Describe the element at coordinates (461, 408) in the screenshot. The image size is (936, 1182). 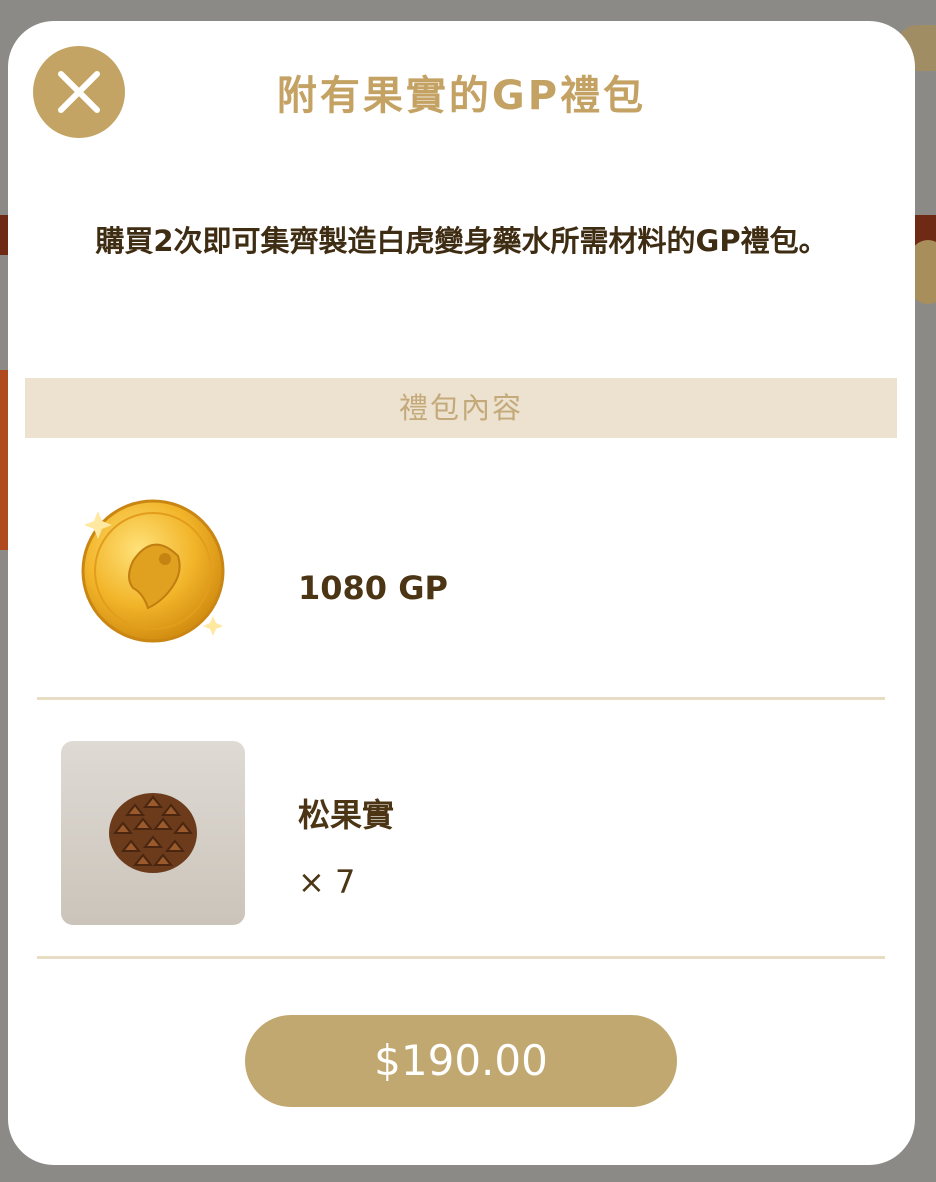
I see `pack-contents-header: 禮包內容` at that location.